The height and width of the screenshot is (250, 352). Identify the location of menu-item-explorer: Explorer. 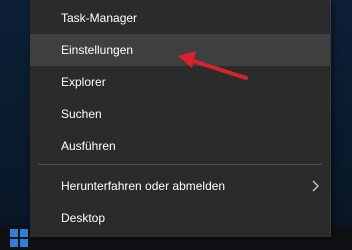
(180, 82).